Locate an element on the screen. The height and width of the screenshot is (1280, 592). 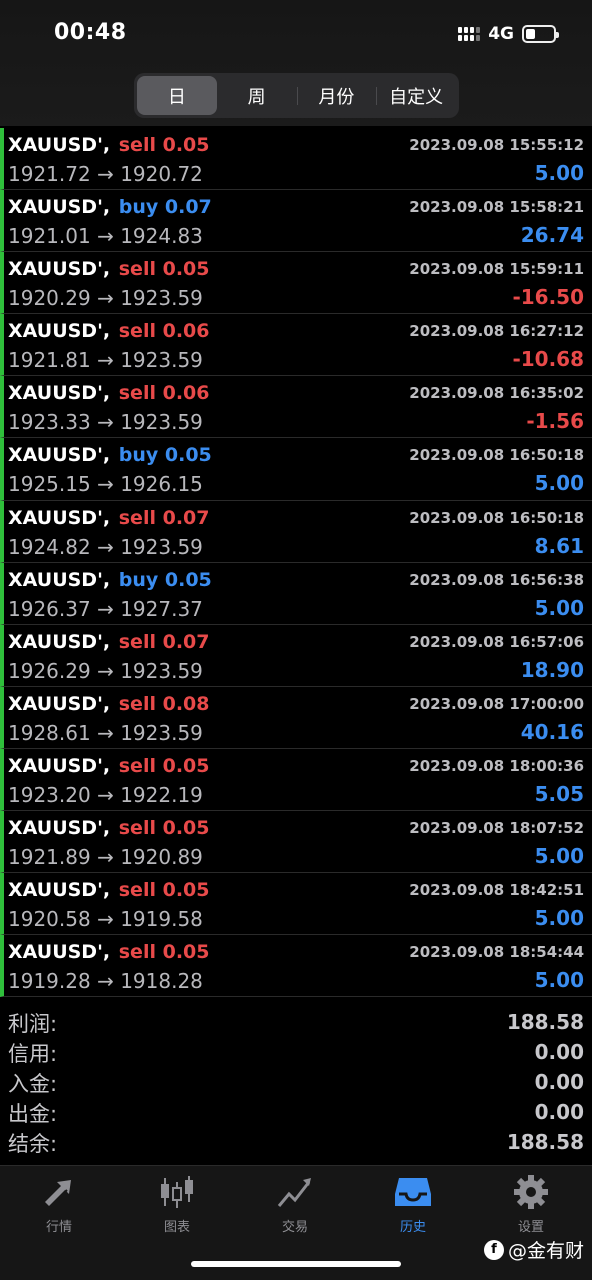
close-price: 1927.37 is located at coordinates (161, 608).